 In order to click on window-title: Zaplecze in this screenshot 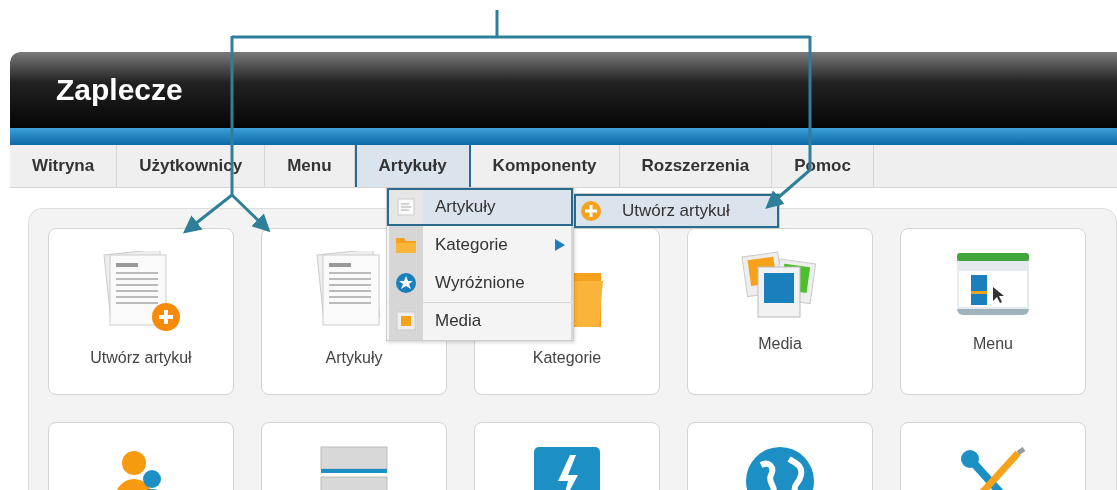, I will do `click(119, 90)`.